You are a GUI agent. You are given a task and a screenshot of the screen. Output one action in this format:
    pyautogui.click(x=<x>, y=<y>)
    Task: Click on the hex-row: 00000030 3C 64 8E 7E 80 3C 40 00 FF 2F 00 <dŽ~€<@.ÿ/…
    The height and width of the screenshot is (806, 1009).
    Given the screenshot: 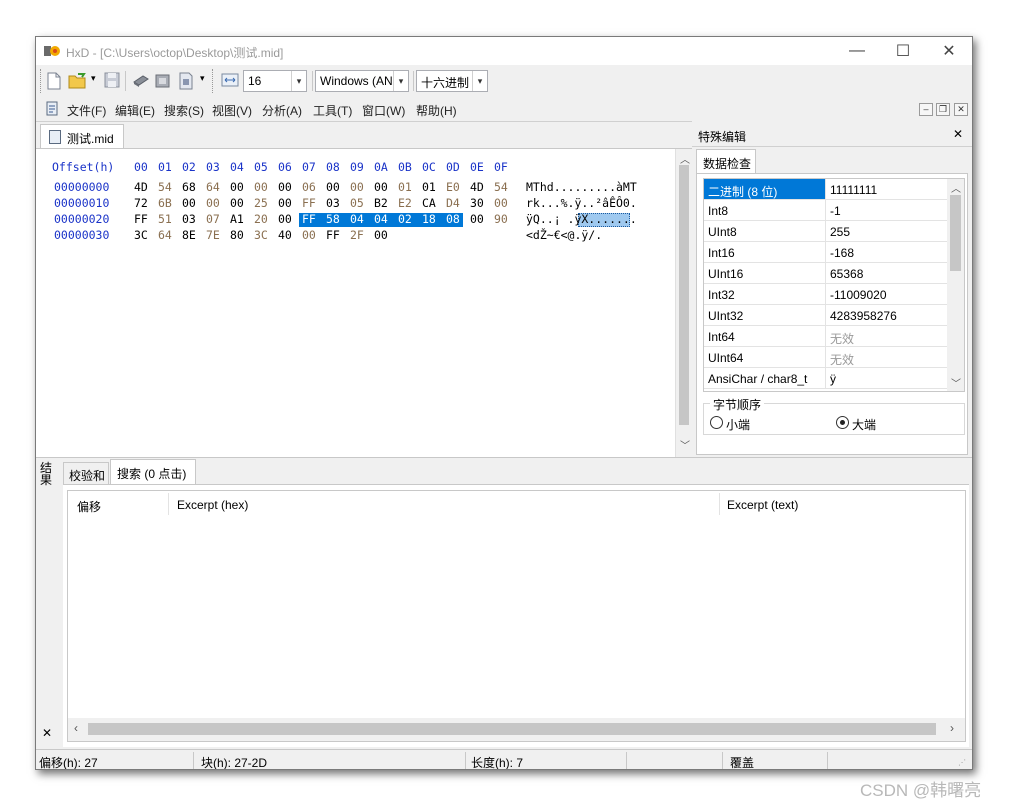 What is the action you would take?
    pyautogui.click(x=356, y=236)
    